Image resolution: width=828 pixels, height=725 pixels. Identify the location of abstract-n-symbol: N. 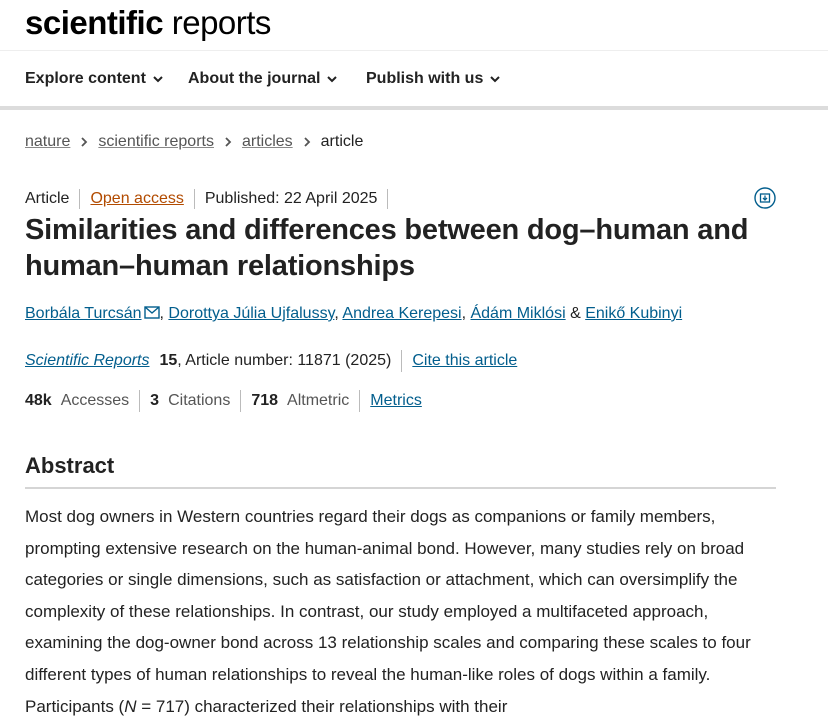
(130, 706).